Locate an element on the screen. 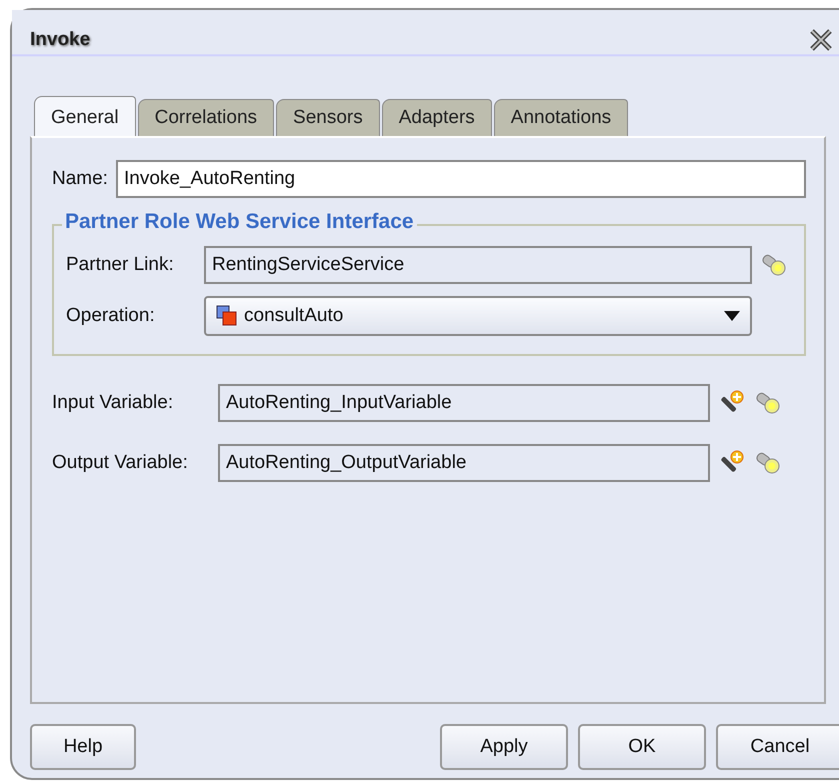 Image resolution: width=839 pixels, height=782 pixels. field-label: Output Variable: is located at coordinates (120, 463).